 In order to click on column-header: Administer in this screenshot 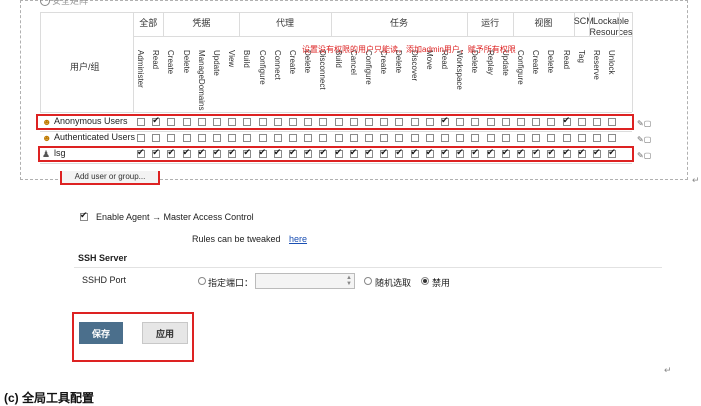, I will do `click(140, 69)`.